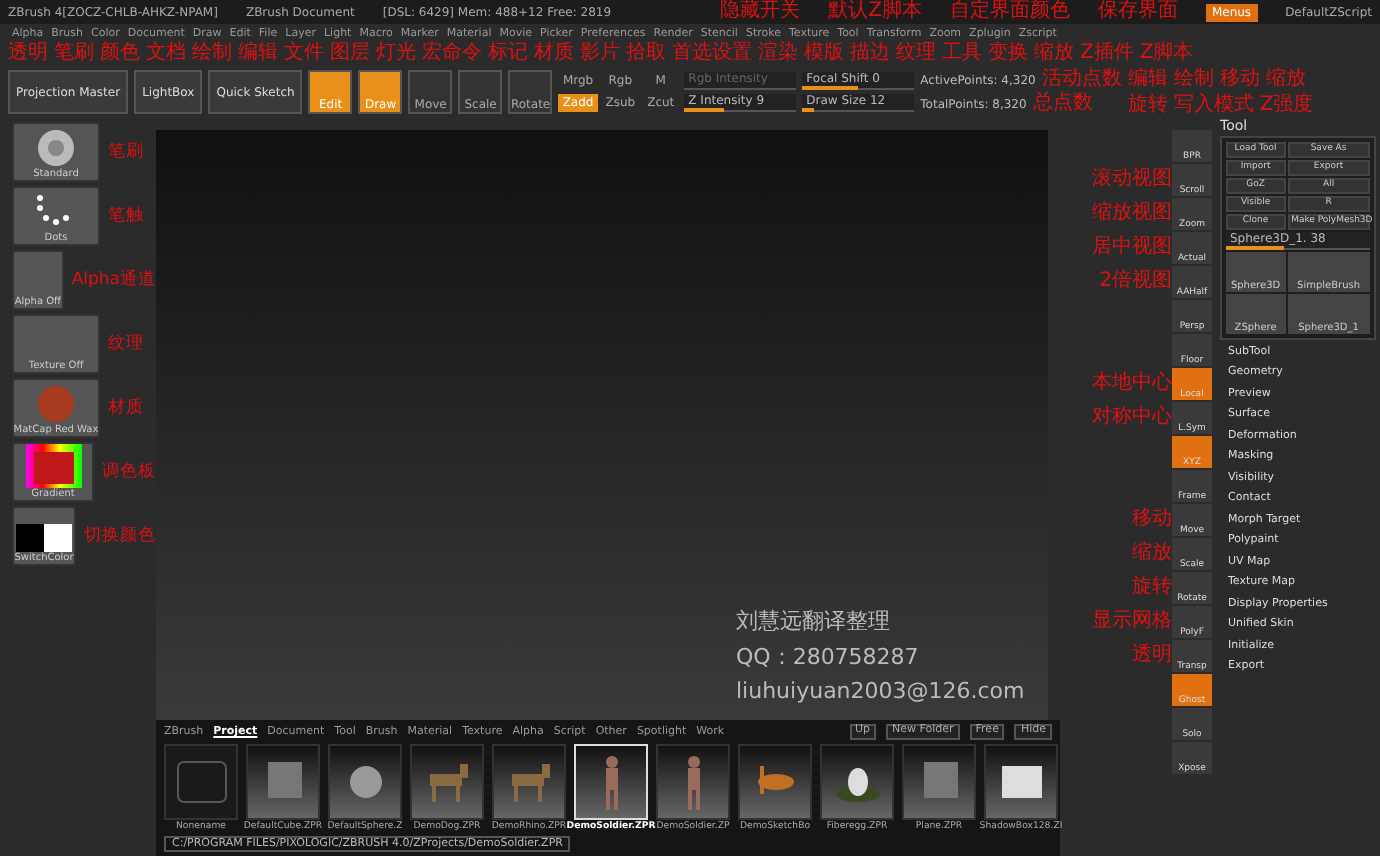 Image resolution: width=1380 pixels, height=856 pixels. I want to click on credit-text: QQ：280758287, so click(828, 657).